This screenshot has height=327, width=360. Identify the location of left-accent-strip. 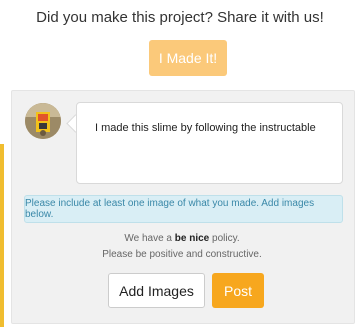
(2, 235).